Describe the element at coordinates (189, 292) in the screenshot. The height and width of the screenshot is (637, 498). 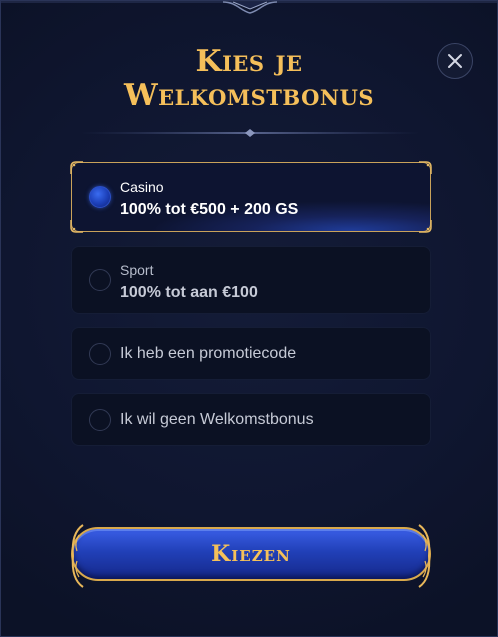
I see `option-offer: 100% tot aan €100` at that location.